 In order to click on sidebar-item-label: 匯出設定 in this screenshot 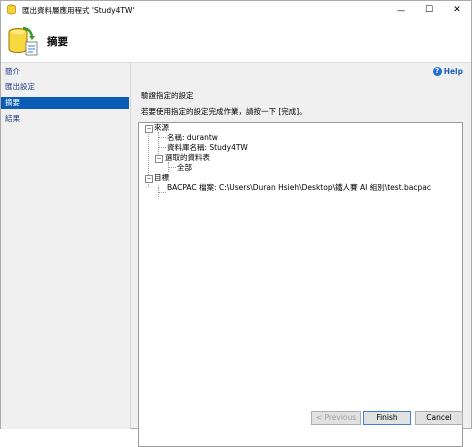, I will do `click(20, 86)`.